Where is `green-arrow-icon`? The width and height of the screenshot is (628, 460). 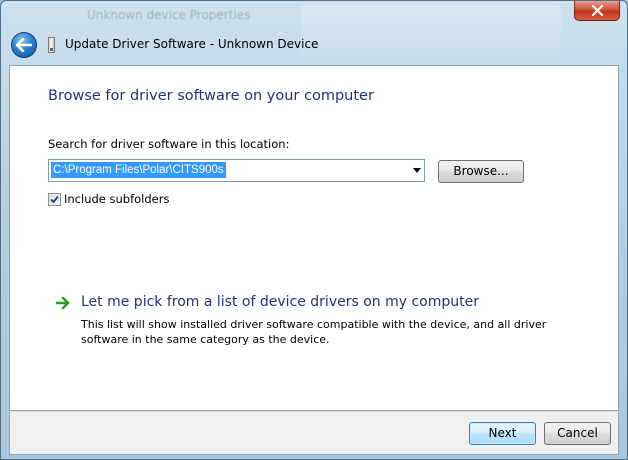
green-arrow-icon is located at coordinates (63, 303).